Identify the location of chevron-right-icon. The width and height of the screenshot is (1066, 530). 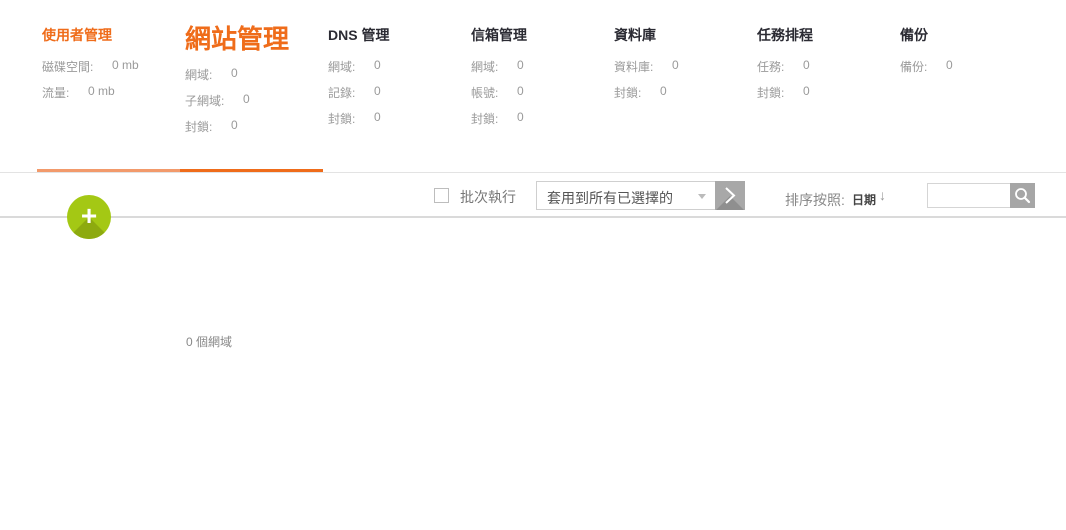
(730, 195).